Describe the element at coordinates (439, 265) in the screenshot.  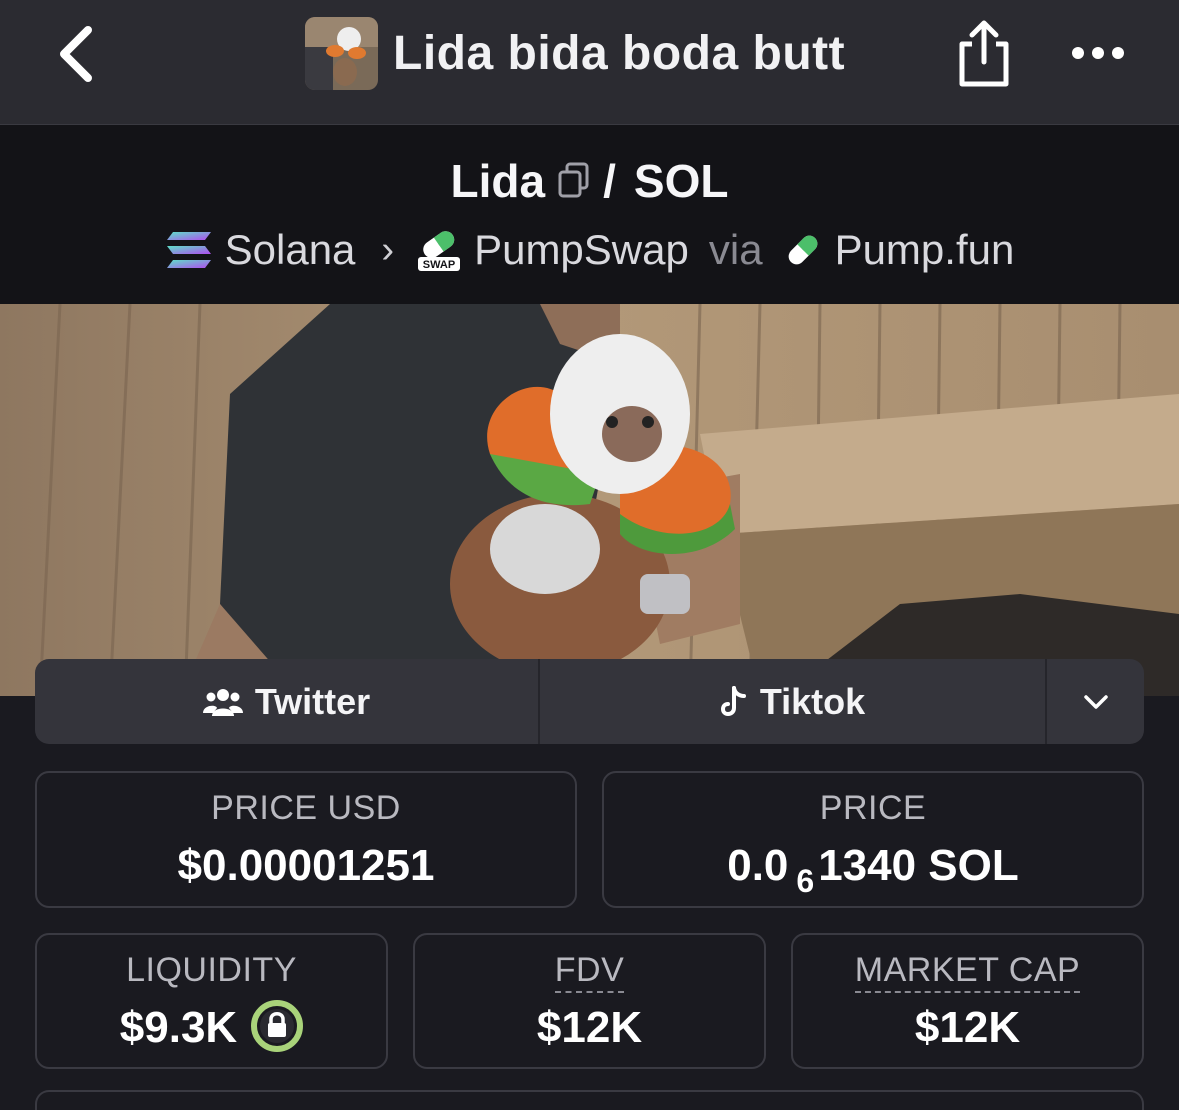
I see `svg-text: SWAP` at that location.